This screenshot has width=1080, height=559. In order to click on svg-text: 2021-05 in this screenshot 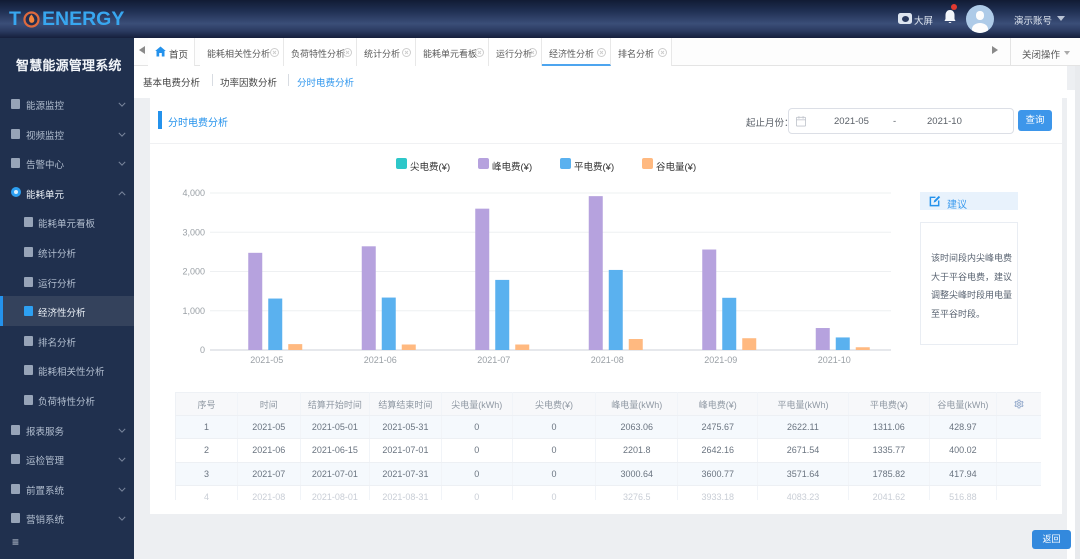, I will do `click(266, 360)`.